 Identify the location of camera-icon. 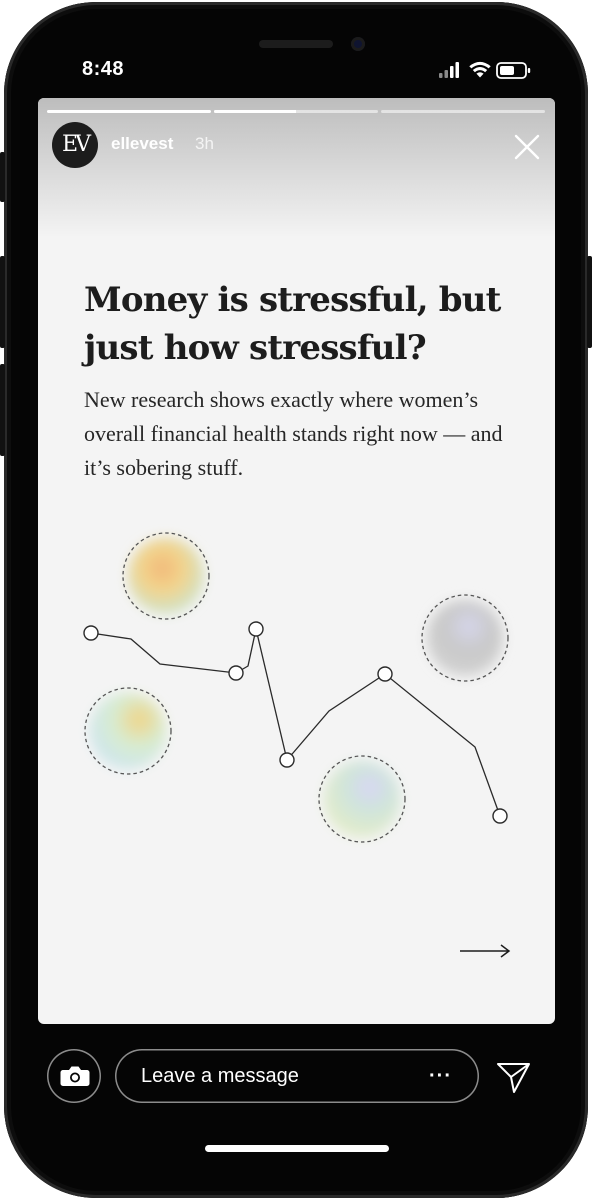
(75, 1076).